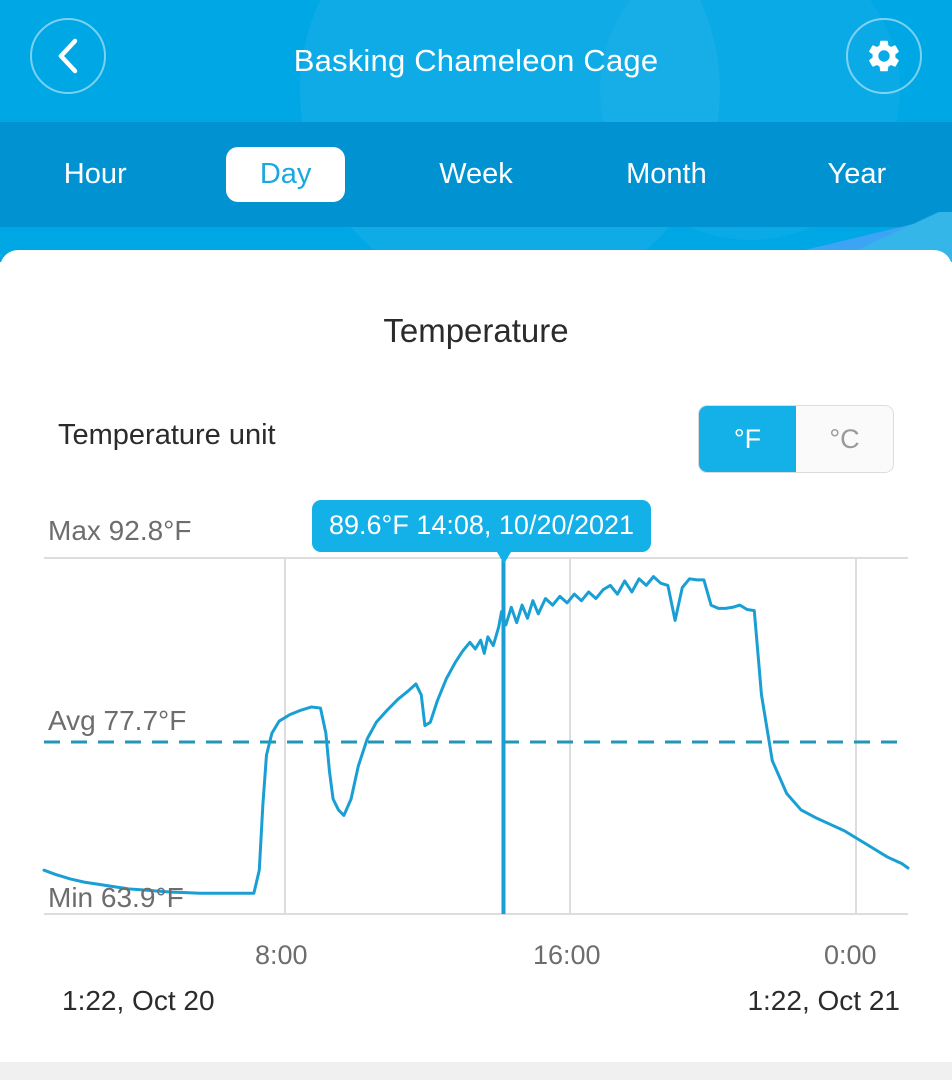 This screenshot has height=1080, width=952. I want to click on xaxis-tick-0: 8:00, so click(281, 955).